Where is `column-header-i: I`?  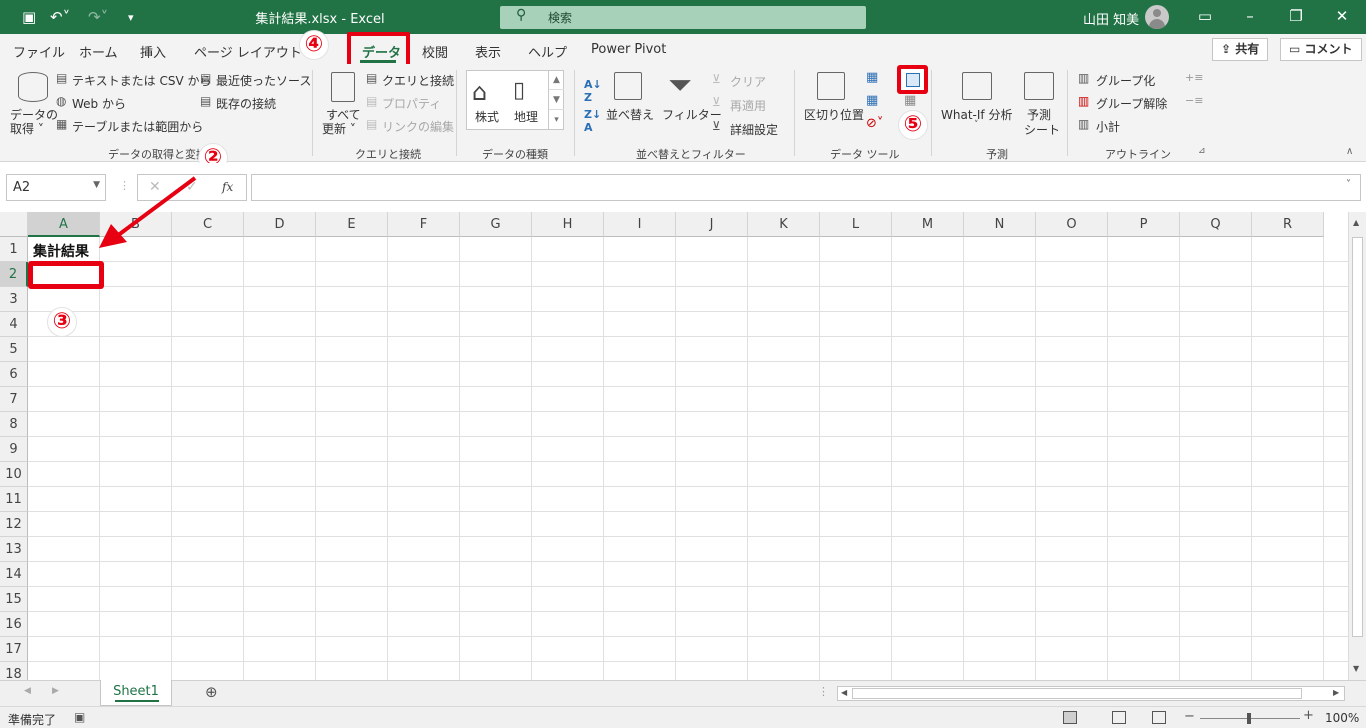
column-header-i: I is located at coordinates (640, 224).